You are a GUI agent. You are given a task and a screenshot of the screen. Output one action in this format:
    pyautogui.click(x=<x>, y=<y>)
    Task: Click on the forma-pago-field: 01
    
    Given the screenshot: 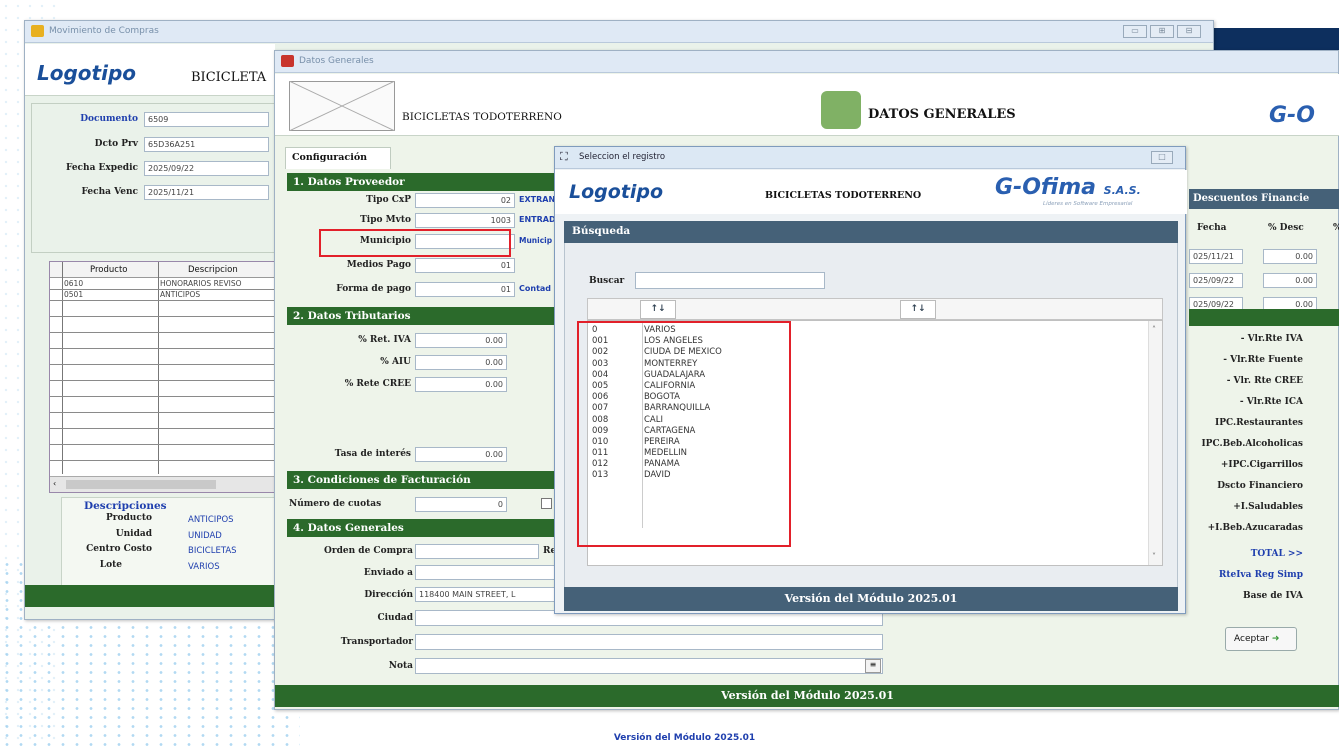 What is the action you would take?
    pyautogui.click(x=465, y=289)
    